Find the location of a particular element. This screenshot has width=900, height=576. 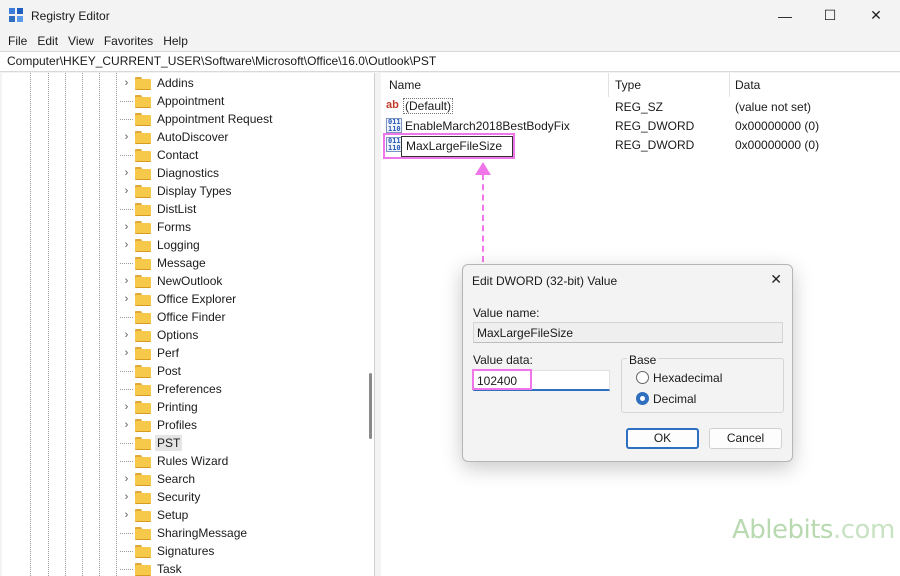

tree-item: Office Finder is located at coordinates (172, 317).